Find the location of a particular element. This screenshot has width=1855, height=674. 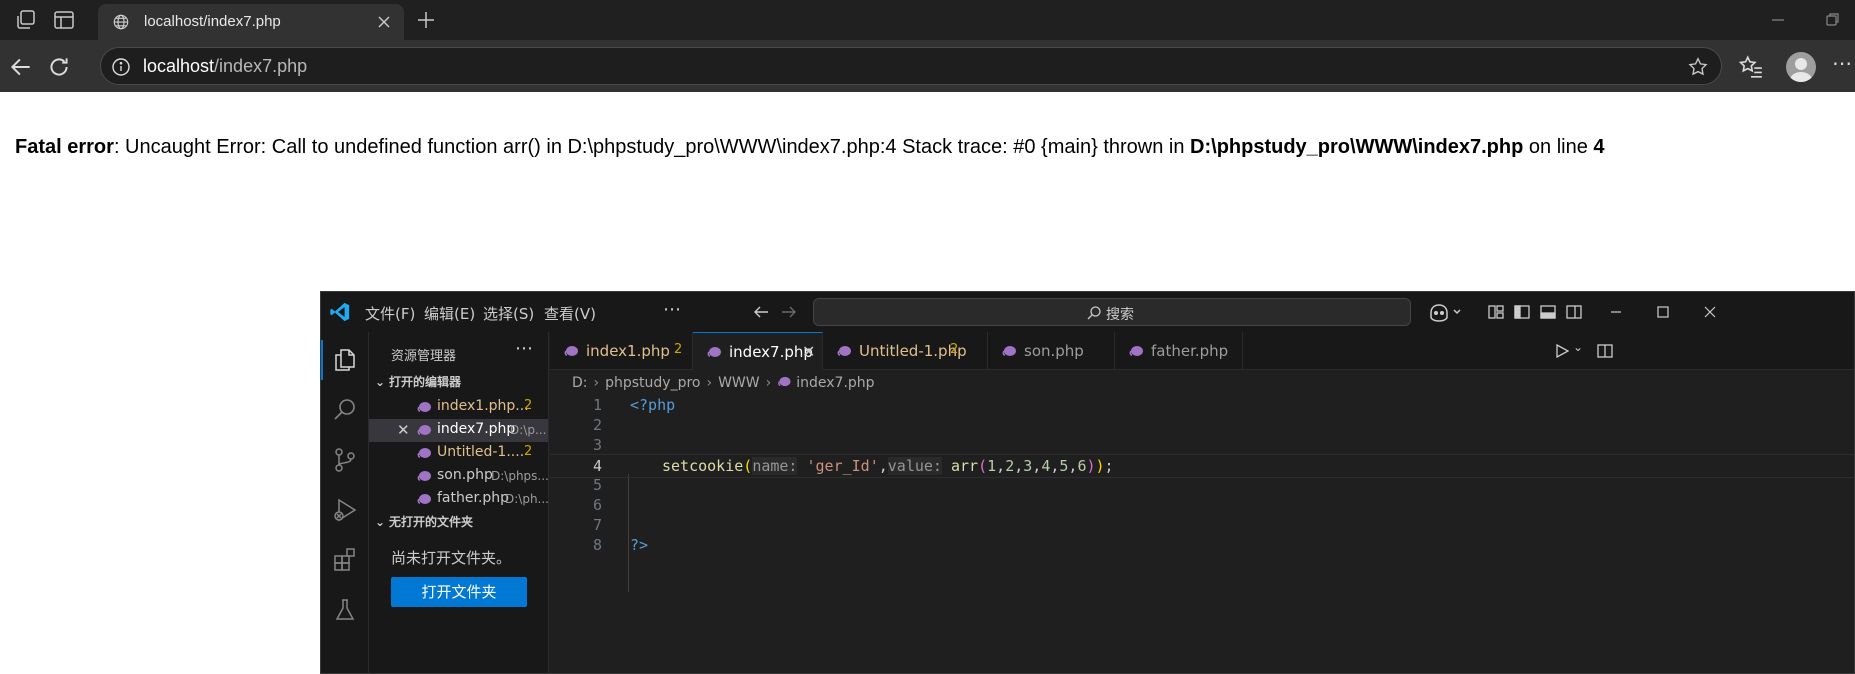

editor-tab-active: index7.php ✕ is located at coordinates (758, 351).